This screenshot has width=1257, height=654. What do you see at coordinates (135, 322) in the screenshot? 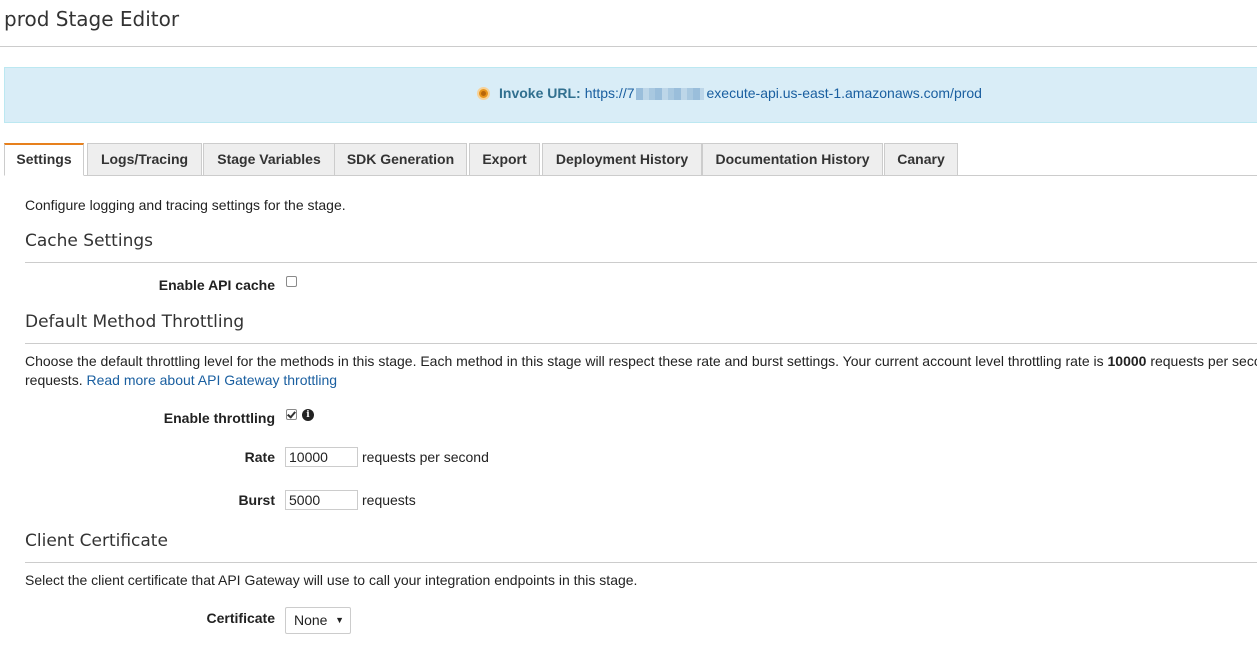
I see `throttling-heading: Default Method Throttling` at bounding box center [135, 322].